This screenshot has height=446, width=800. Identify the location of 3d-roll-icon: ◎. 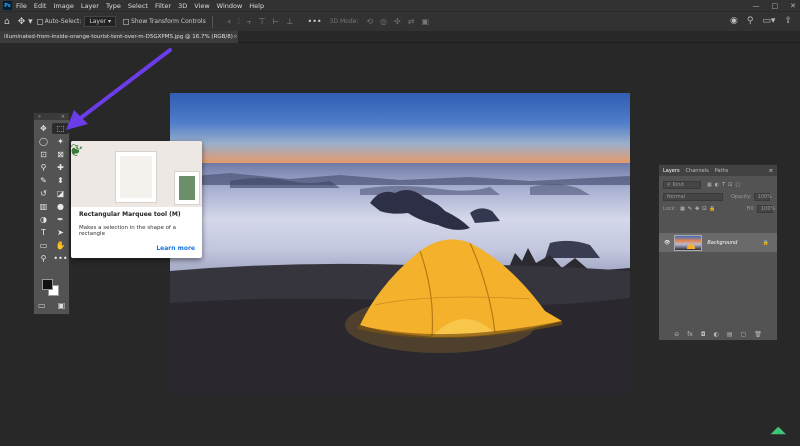
(383, 21).